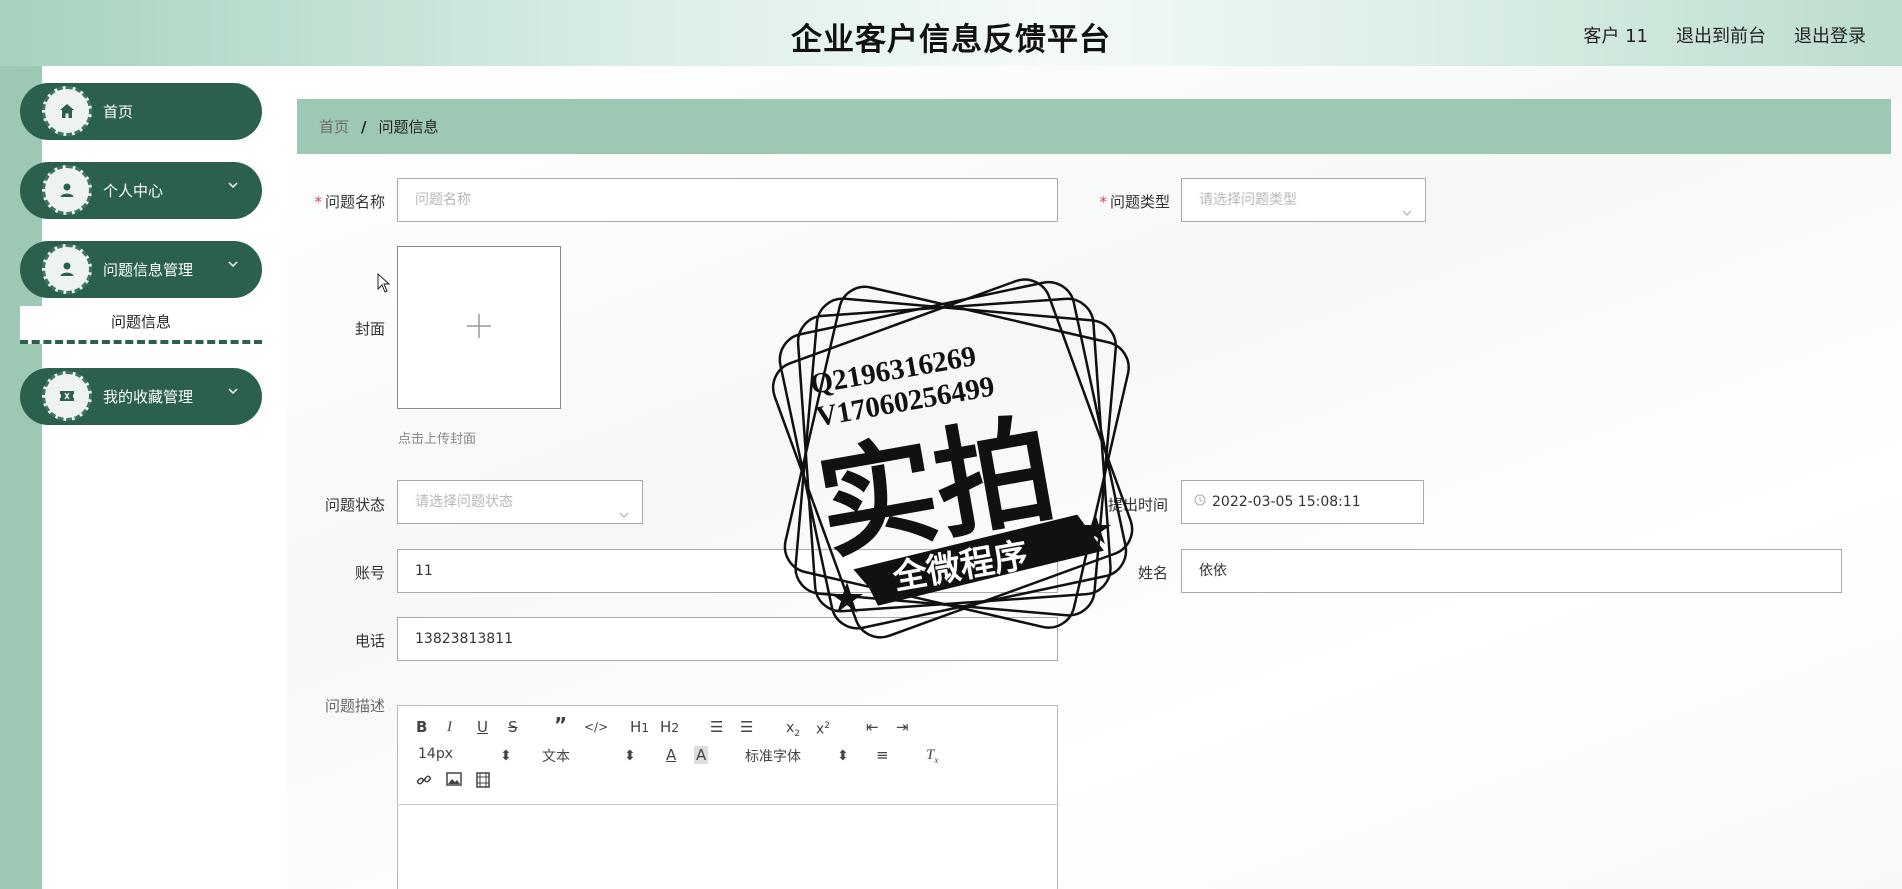 The image size is (1902, 889). Describe the element at coordinates (560, 725) in the screenshot. I see `blockquote-icon: ”` at that location.